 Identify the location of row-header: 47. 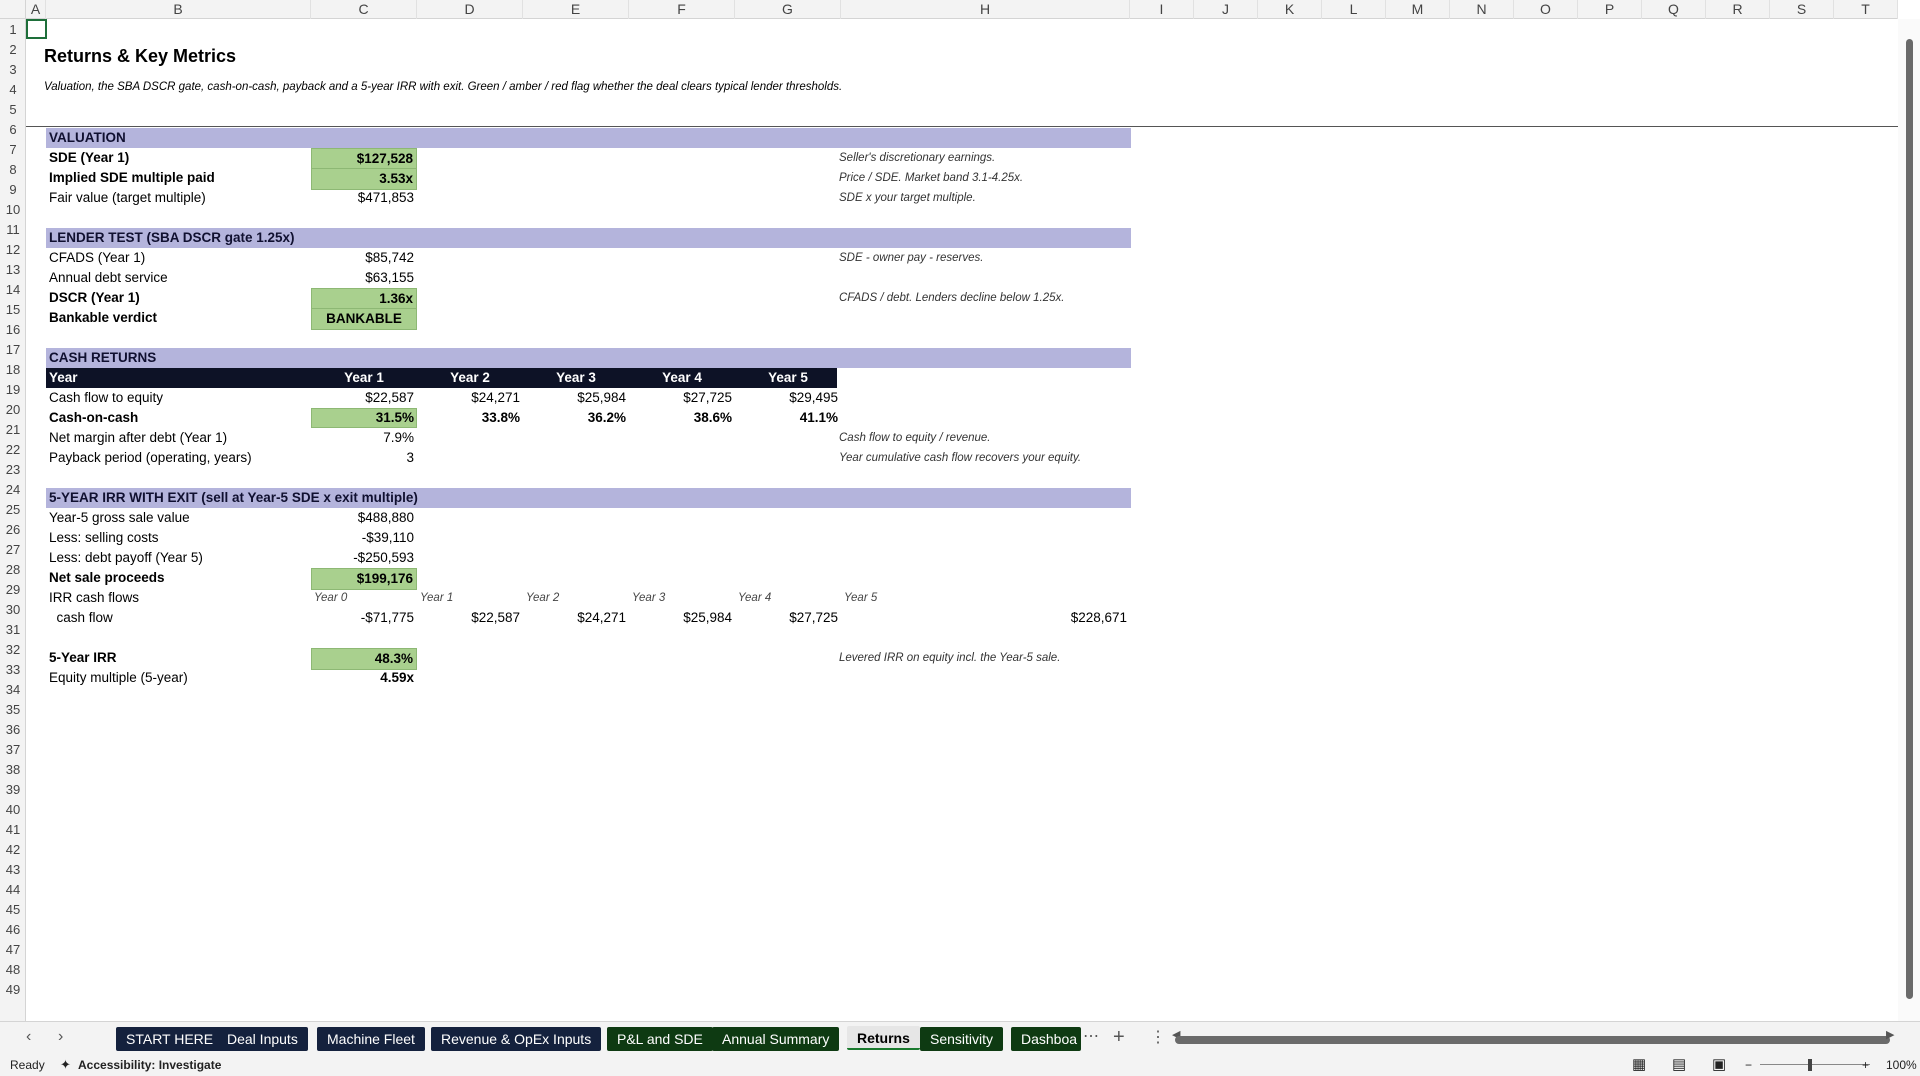
(13, 949).